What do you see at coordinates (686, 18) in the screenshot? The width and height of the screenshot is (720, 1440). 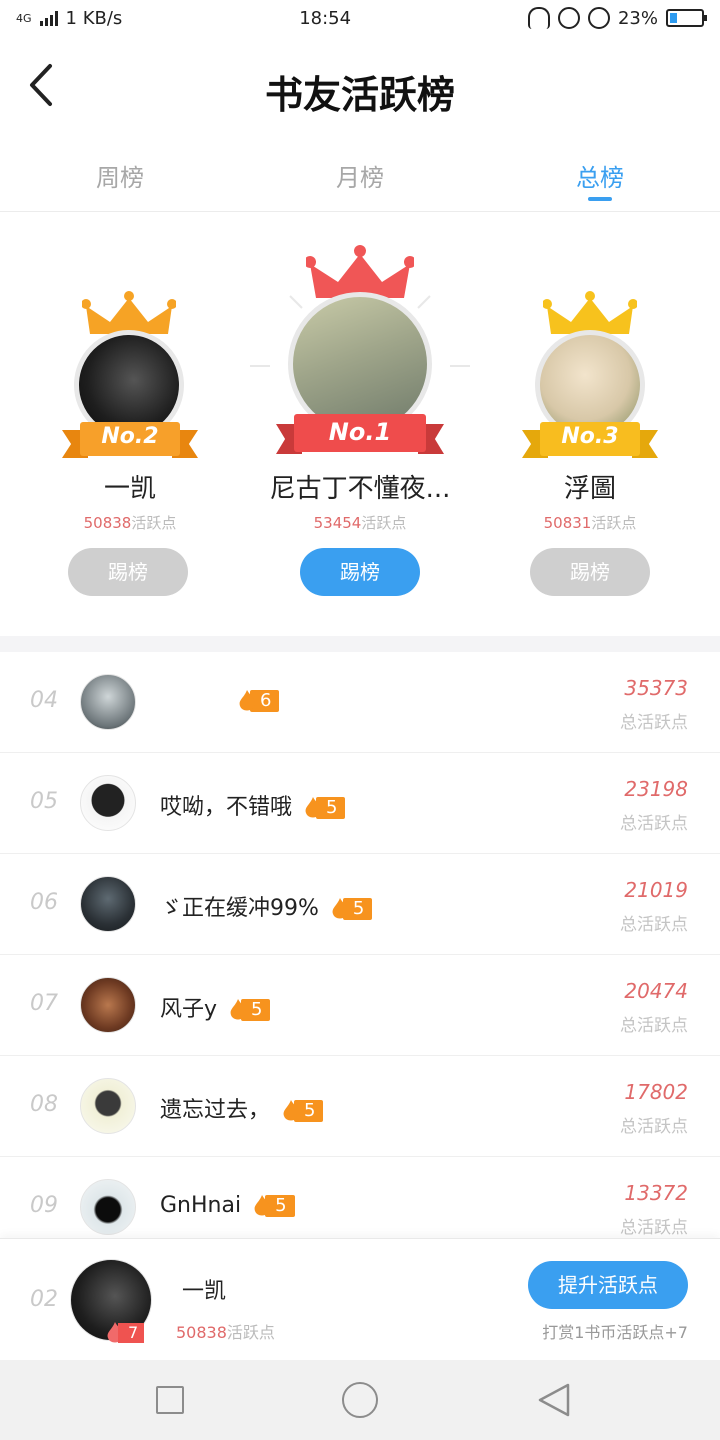 I see `battery-icon` at bounding box center [686, 18].